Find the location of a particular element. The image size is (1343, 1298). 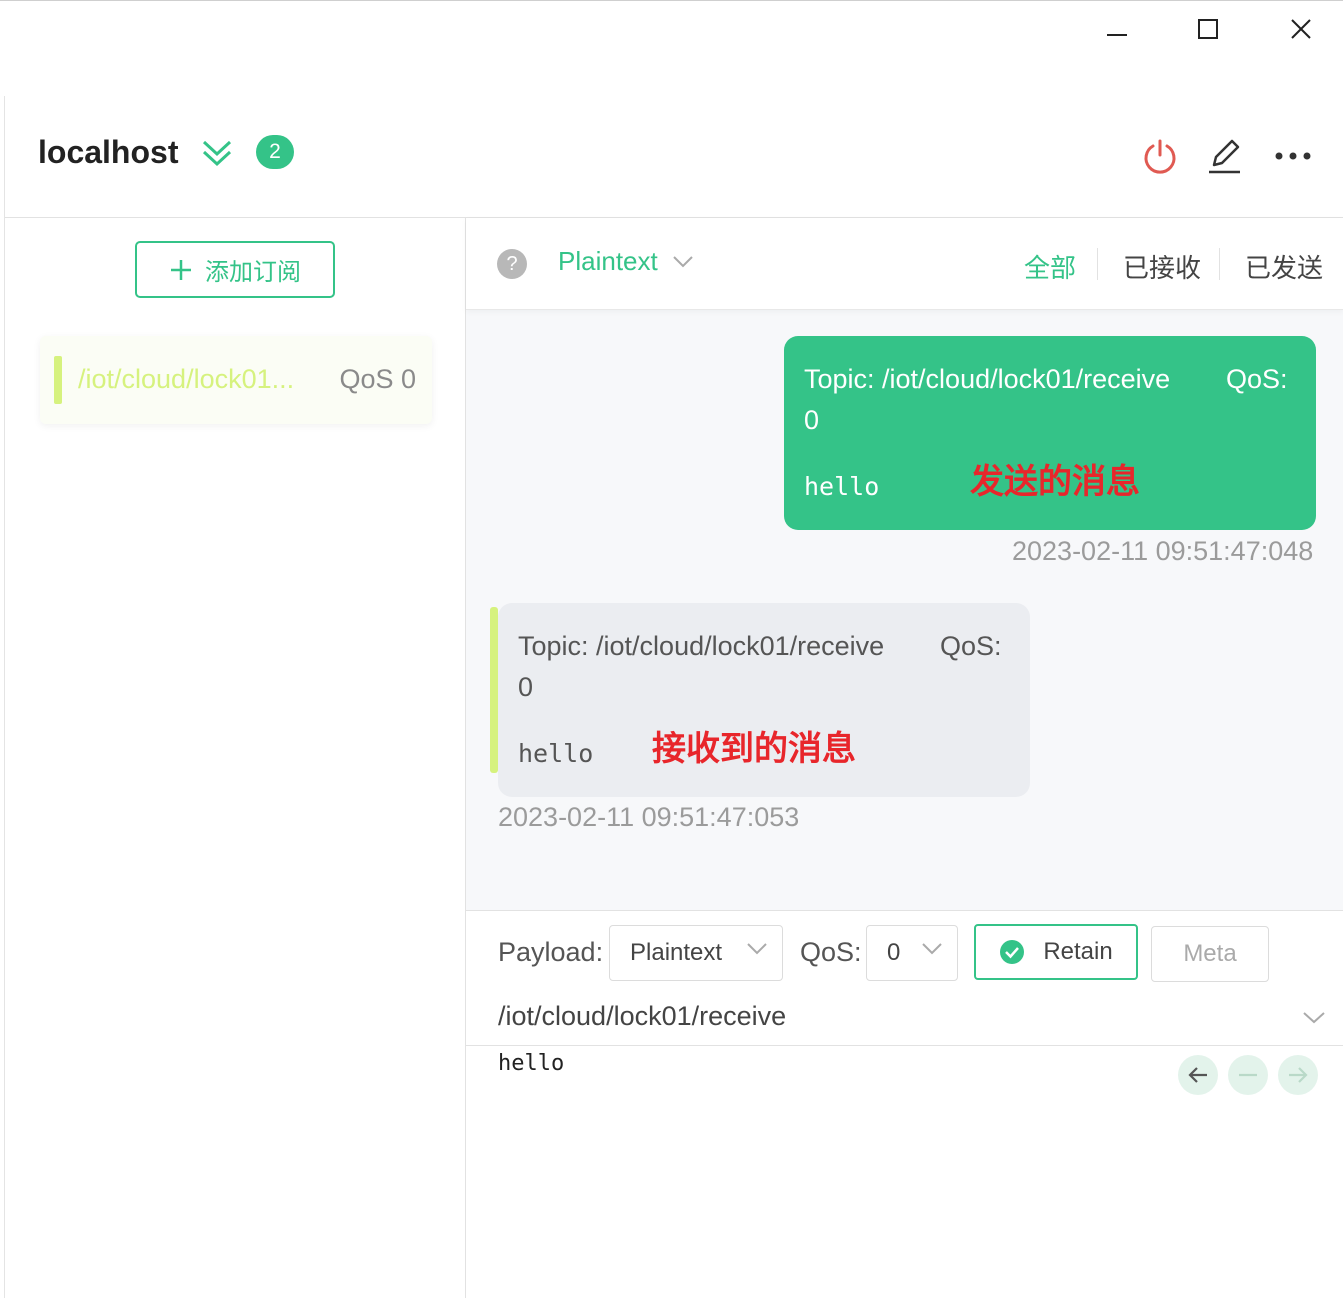

format-select: Plaintext is located at coordinates (626, 261).